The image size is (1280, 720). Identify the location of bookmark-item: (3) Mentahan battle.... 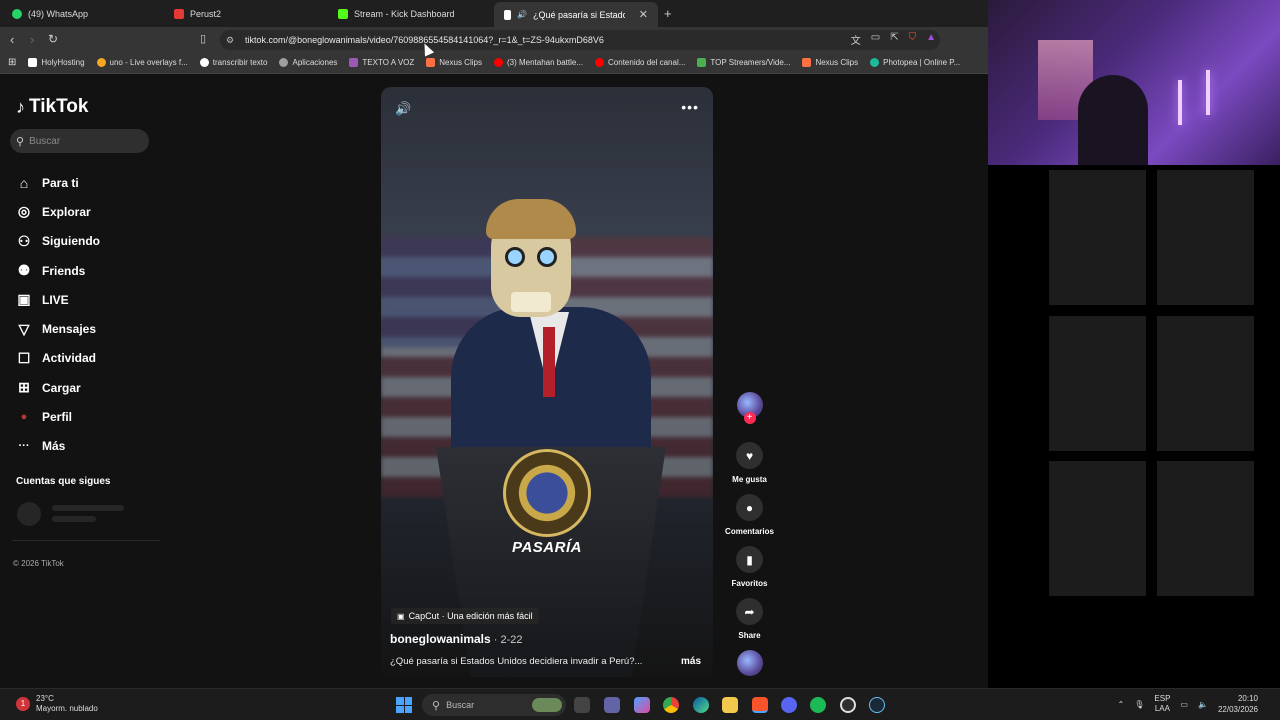
(538, 62).